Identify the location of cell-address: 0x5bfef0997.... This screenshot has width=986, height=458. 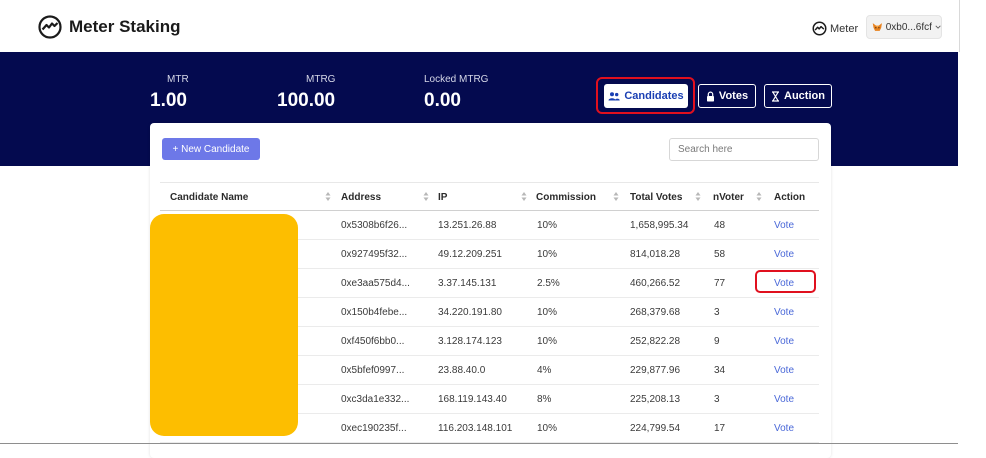
(373, 370).